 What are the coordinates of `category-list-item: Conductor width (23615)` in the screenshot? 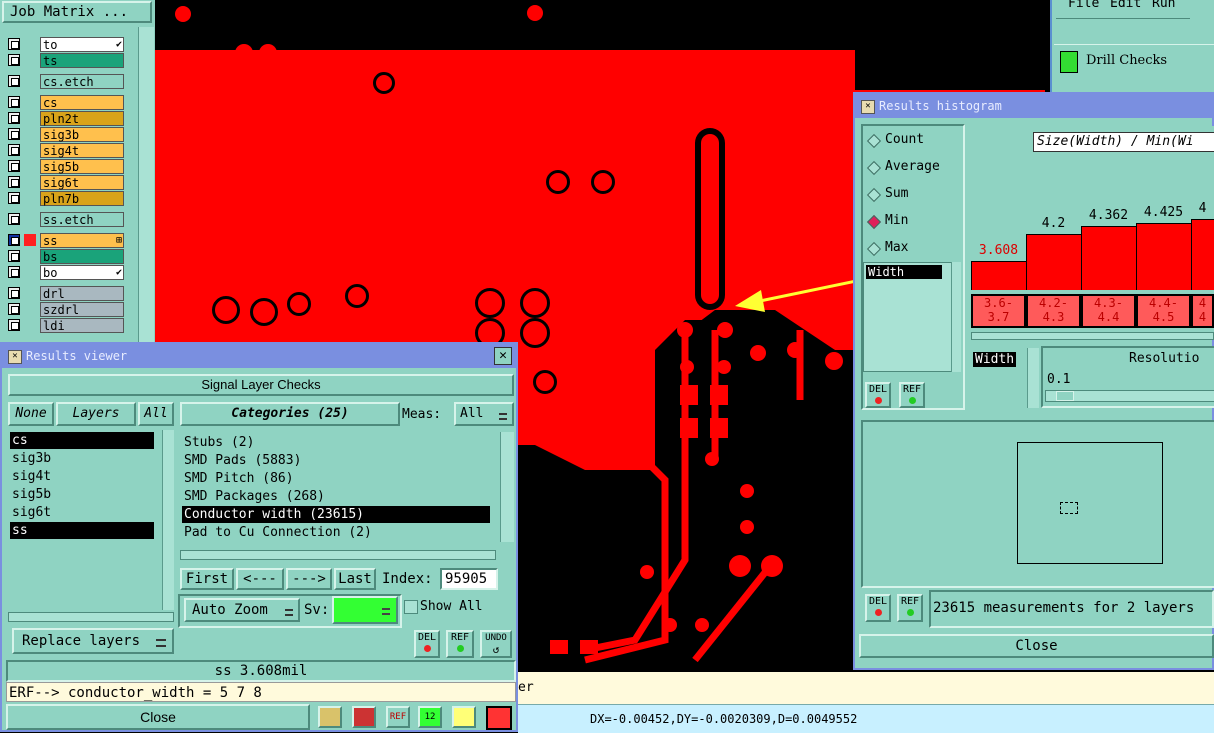 It's located at (336, 514).